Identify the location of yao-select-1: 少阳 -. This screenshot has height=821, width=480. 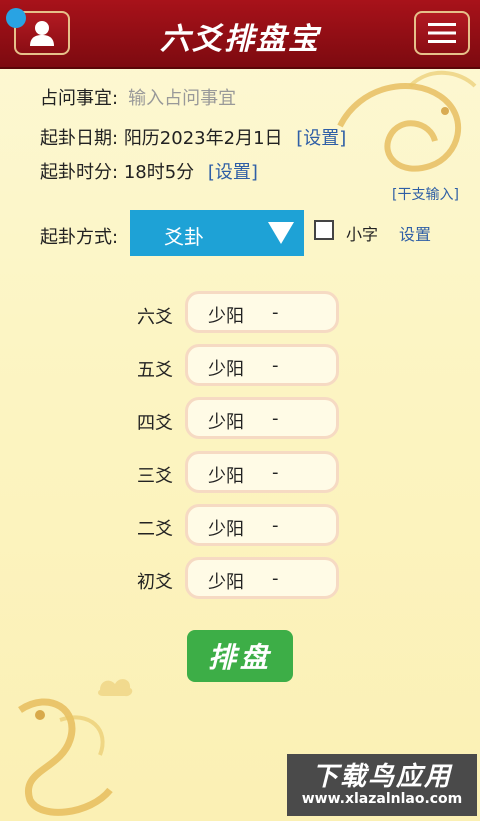
(262, 578).